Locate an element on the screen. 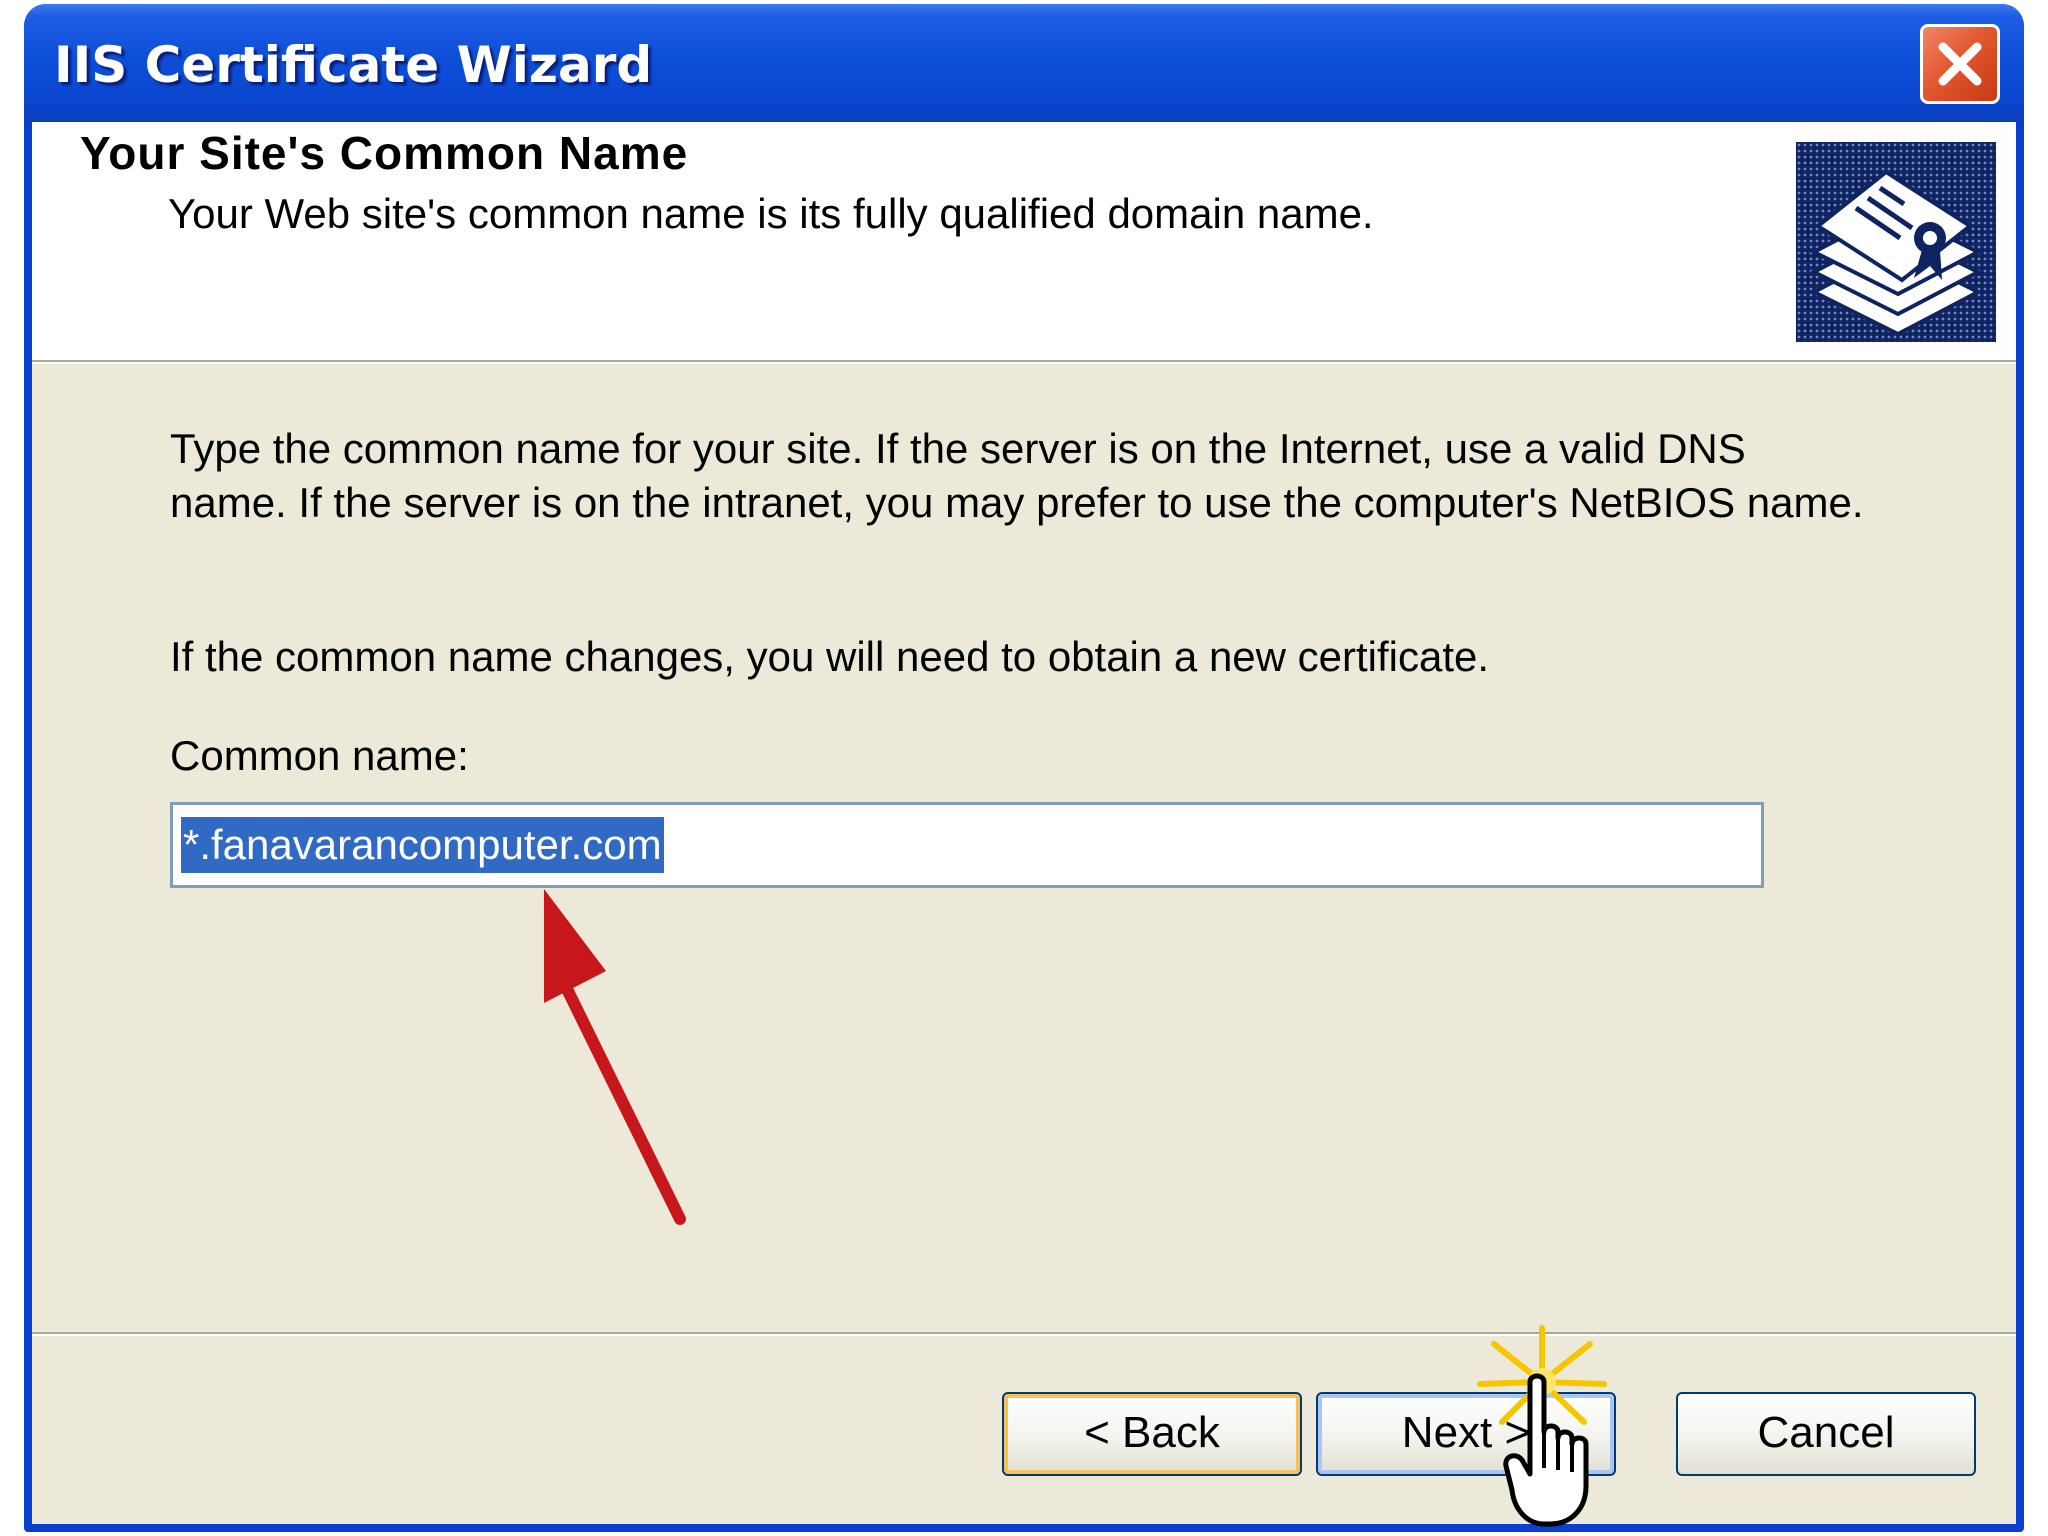 The width and height of the screenshot is (2048, 1536). footer-separator is located at coordinates (1024, 1334).